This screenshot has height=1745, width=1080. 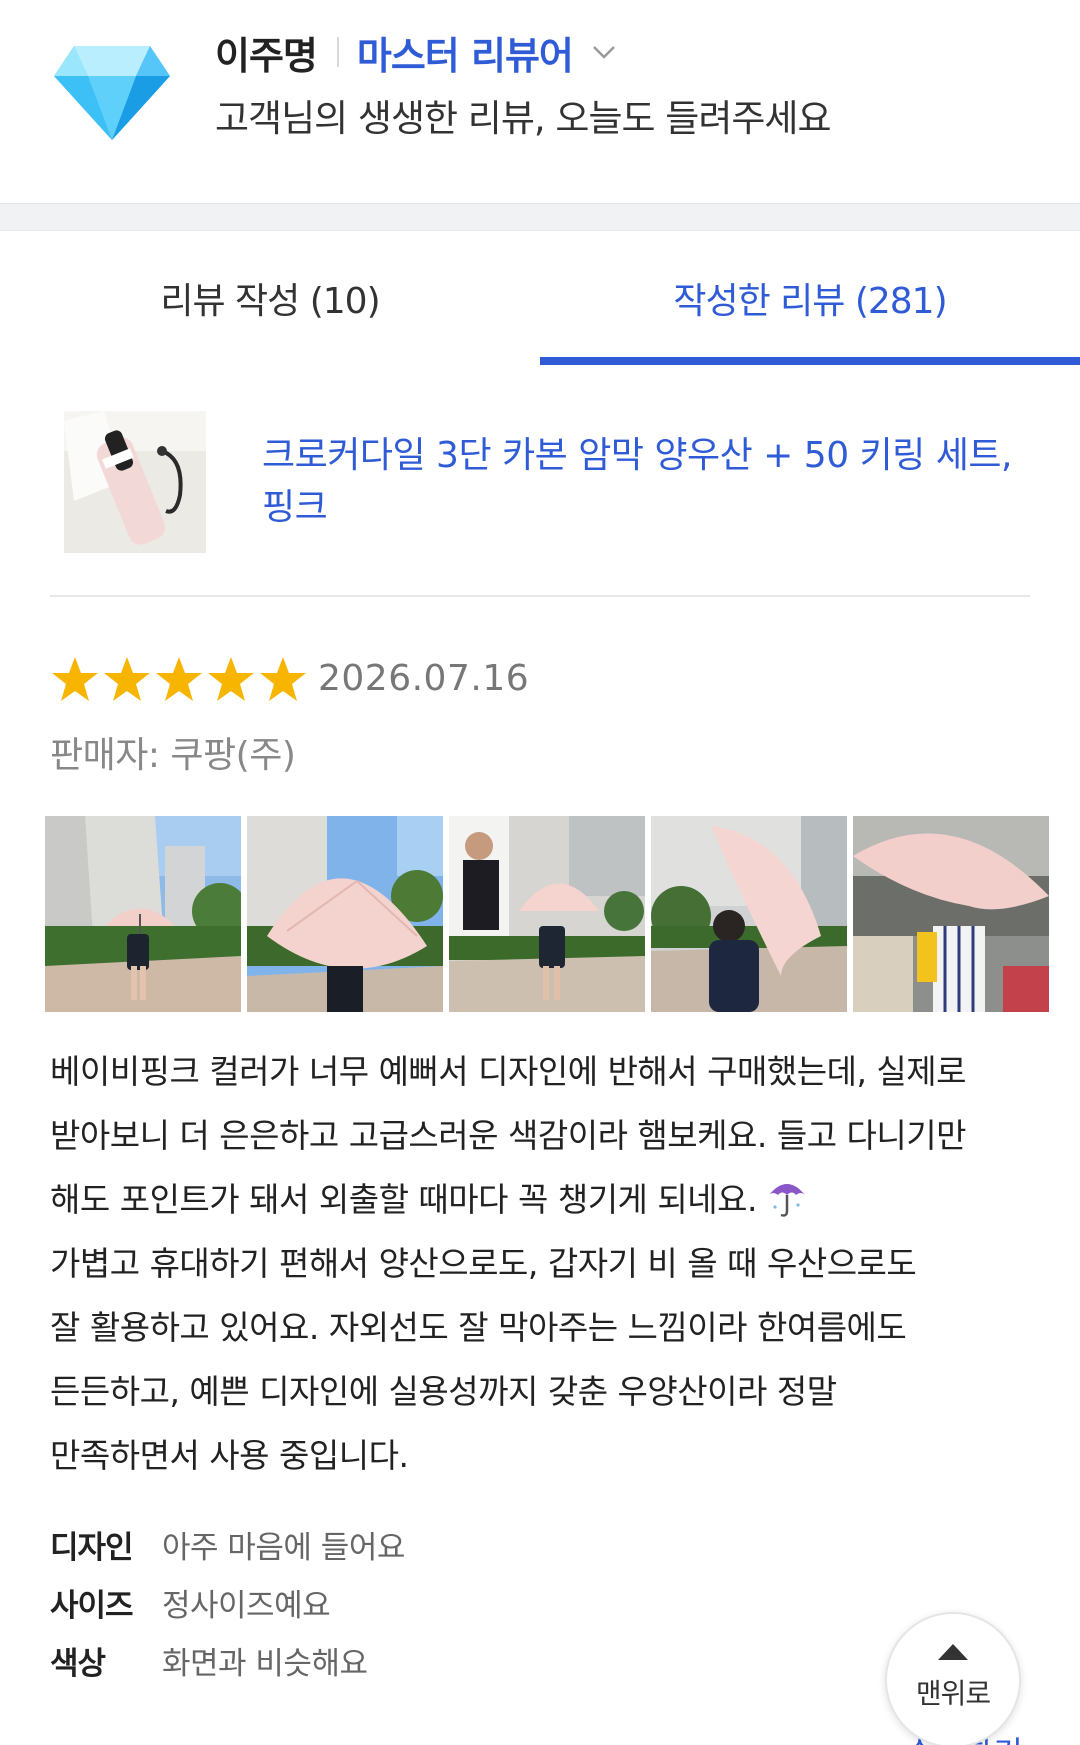 What do you see at coordinates (647, 482) in the screenshot?
I see `product-title-link: 크로커다일 3단 카본 암막 양우산 + 50 키링 세트, 핑크` at bounding box center [647, 482].